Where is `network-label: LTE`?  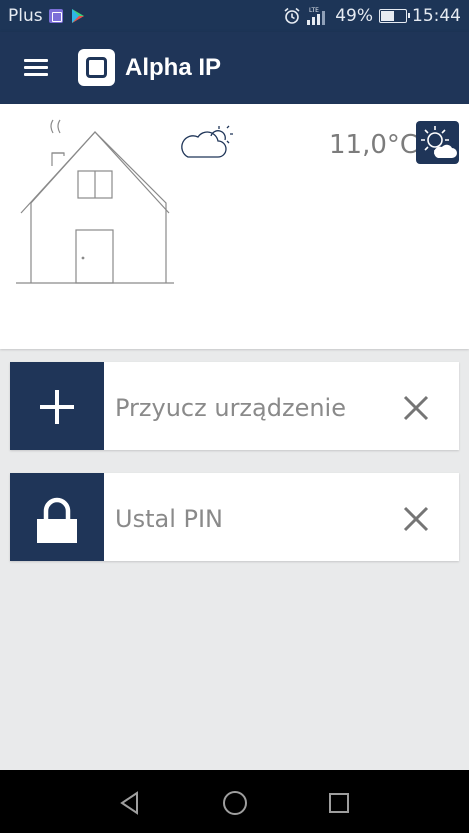
network-label: LTE is located at coordinates (314, 10).